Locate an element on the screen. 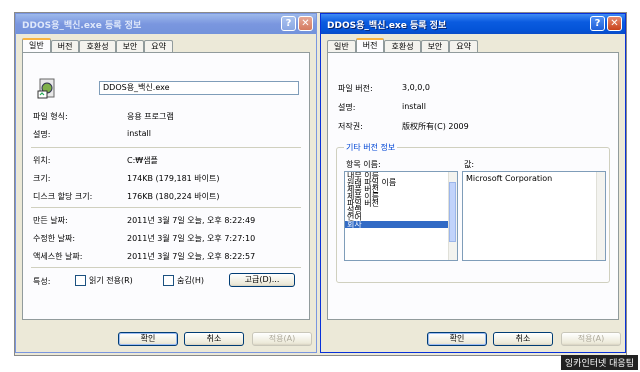 The width and height of the screenshot is (640, 372). value-label: 값: is located at coordinates (469, 164).